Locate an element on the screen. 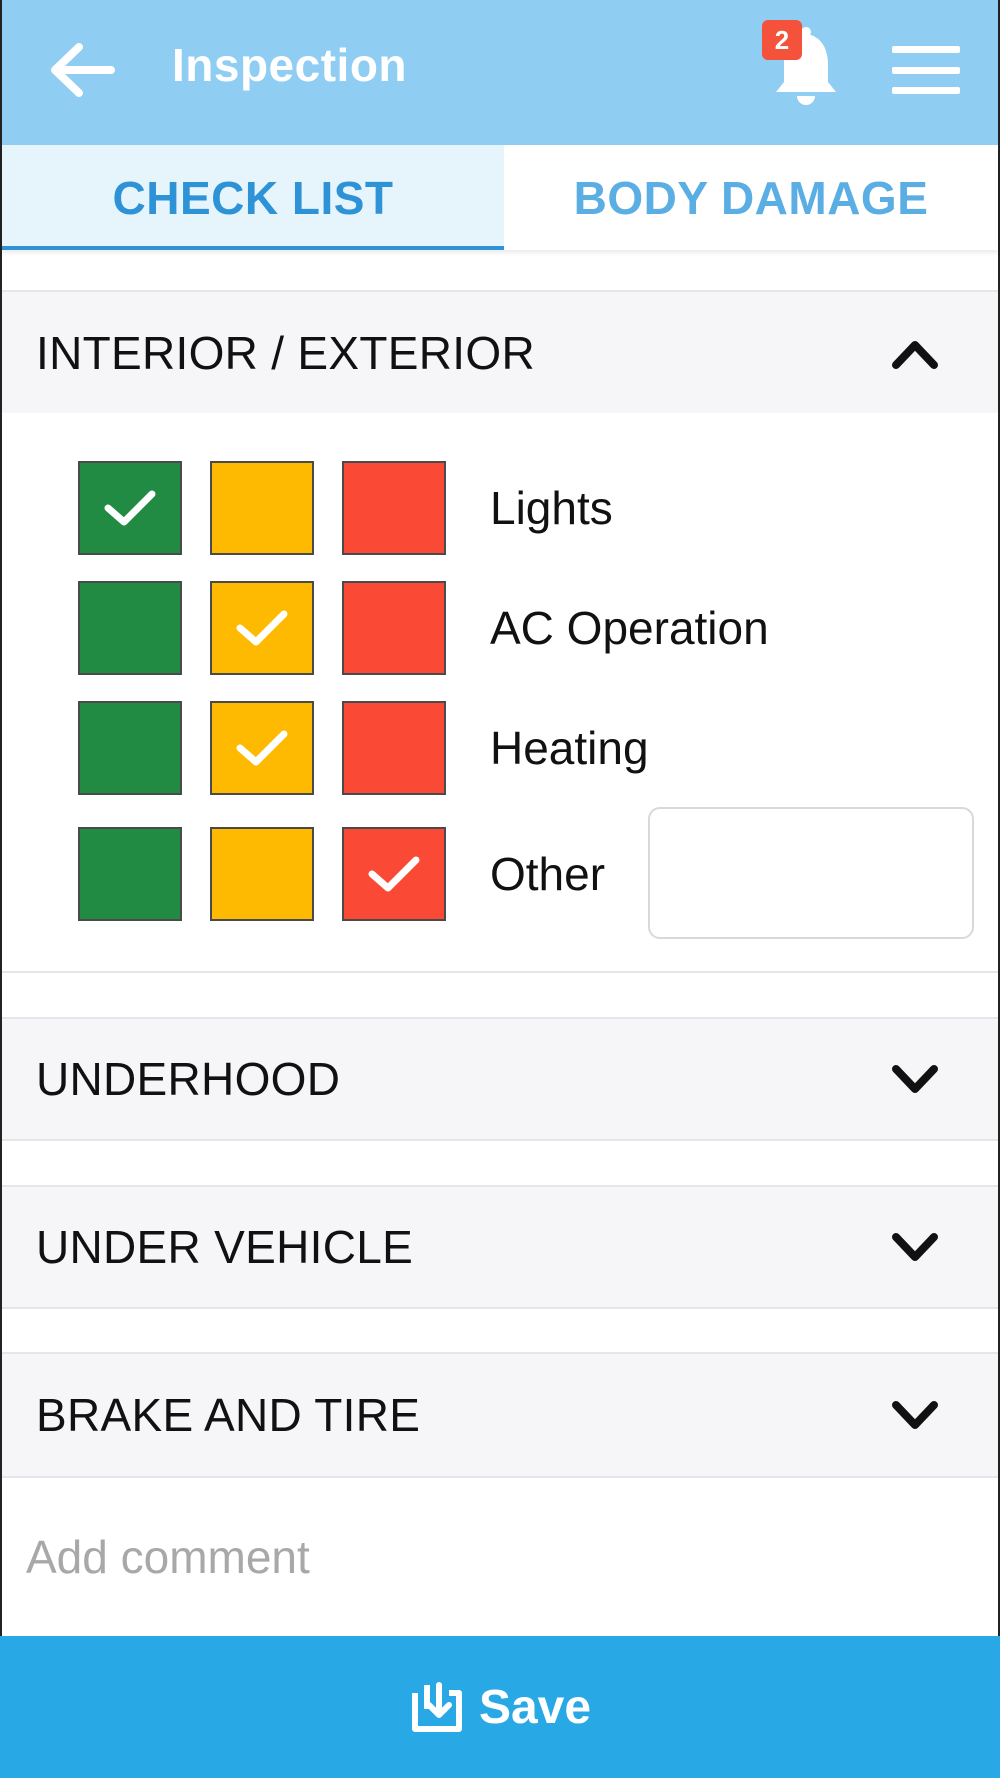 The image size is (1000, 1778). section-underhood: UNDERHOOD is located at coordinates (500, 1079).